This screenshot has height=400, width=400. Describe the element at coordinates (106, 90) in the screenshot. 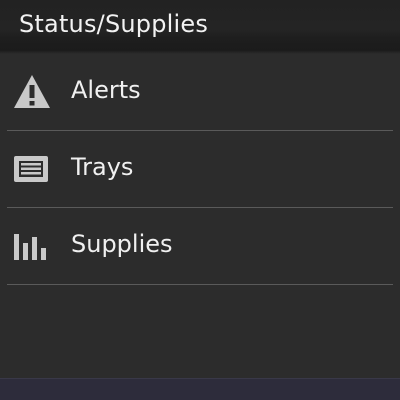

I see `menu-item-label: Alerts` at that location.